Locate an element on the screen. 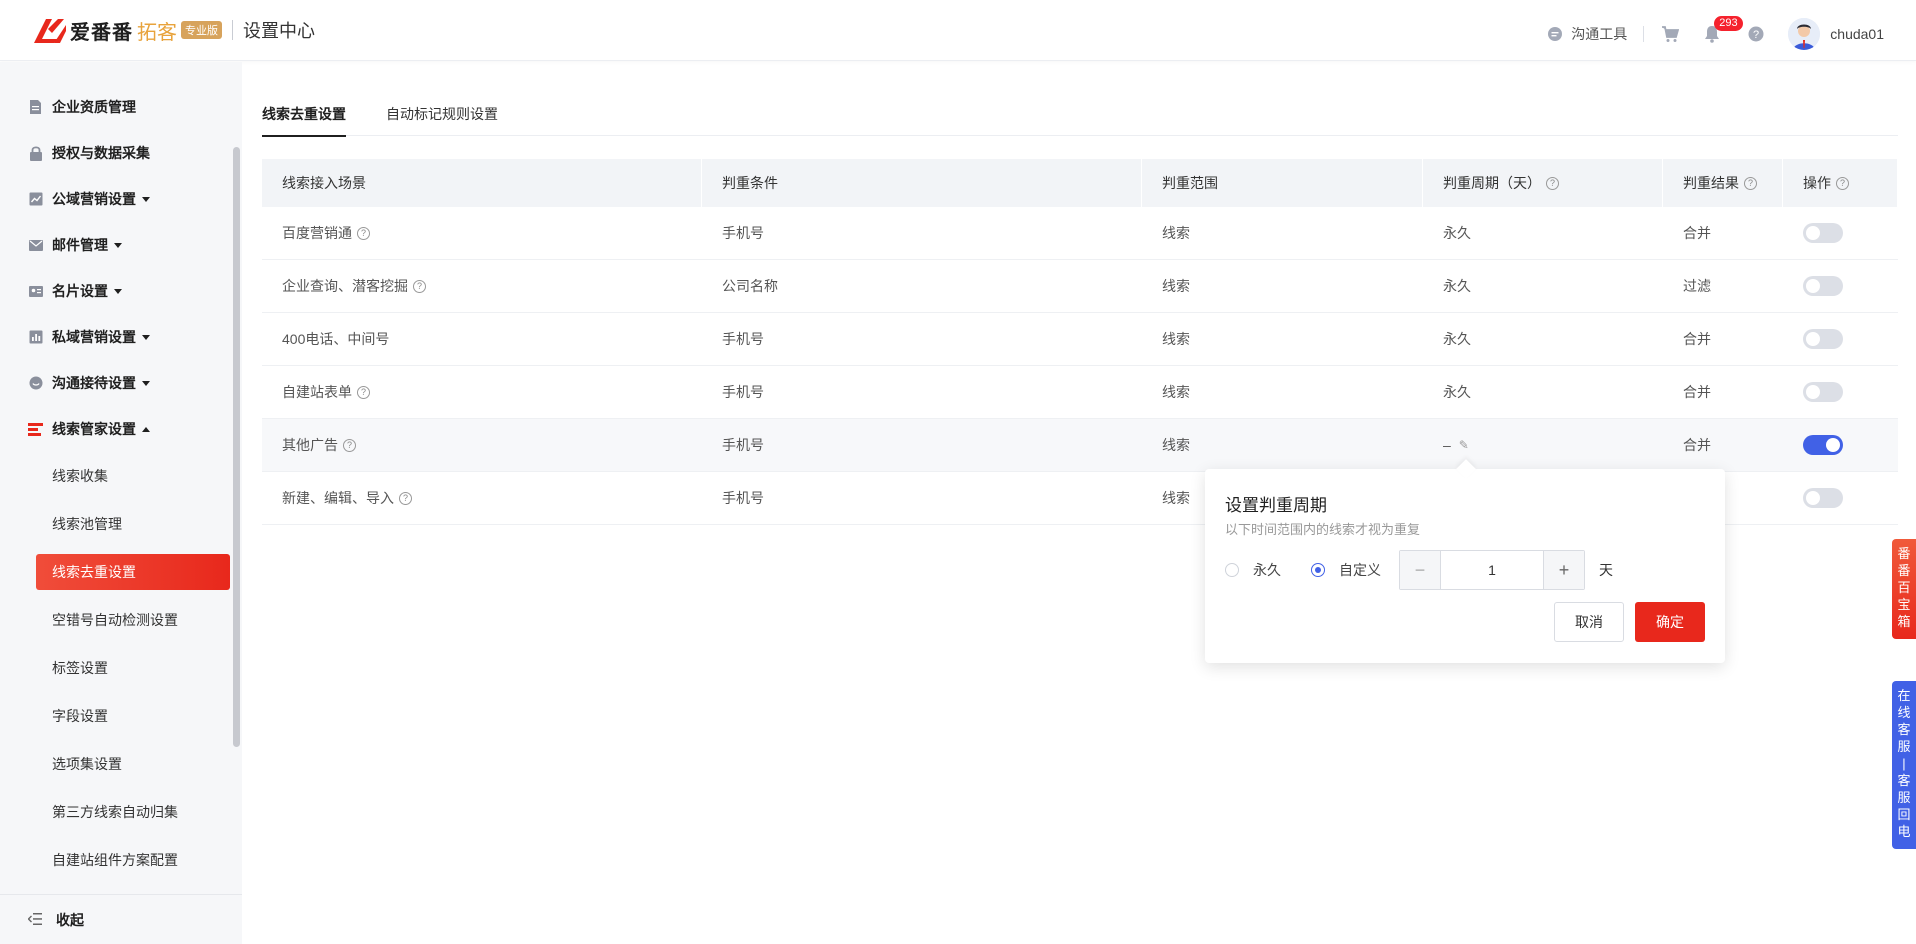 The width and height of the screenshot is (1916, 944). help-button: ? is located at coordinates (1756, 34).